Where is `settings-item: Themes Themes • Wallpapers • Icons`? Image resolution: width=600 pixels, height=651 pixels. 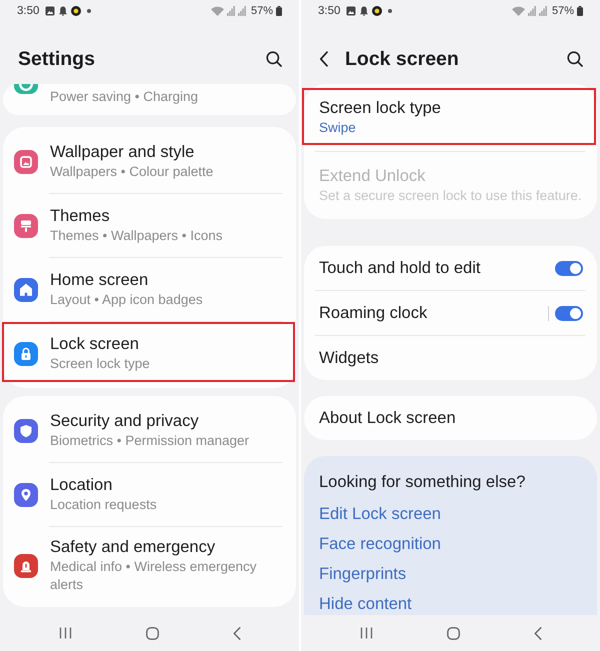
settings-item: Themes Themes • Wallpapers • Icons is located at coordinates (149, 225).